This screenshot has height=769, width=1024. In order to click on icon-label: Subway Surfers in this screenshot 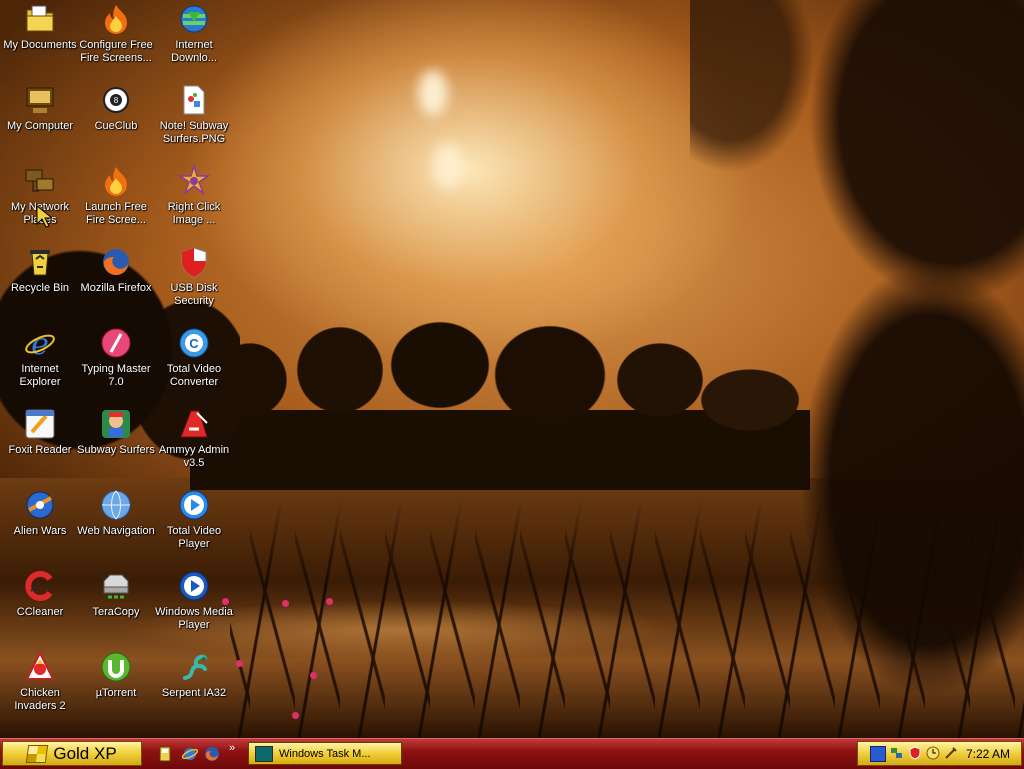, I will do `click(116, 450)`.